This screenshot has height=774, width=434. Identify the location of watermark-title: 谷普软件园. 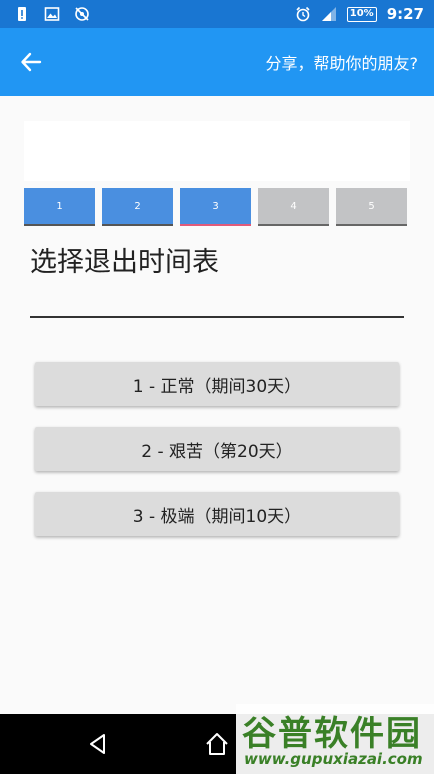
(332, 734).